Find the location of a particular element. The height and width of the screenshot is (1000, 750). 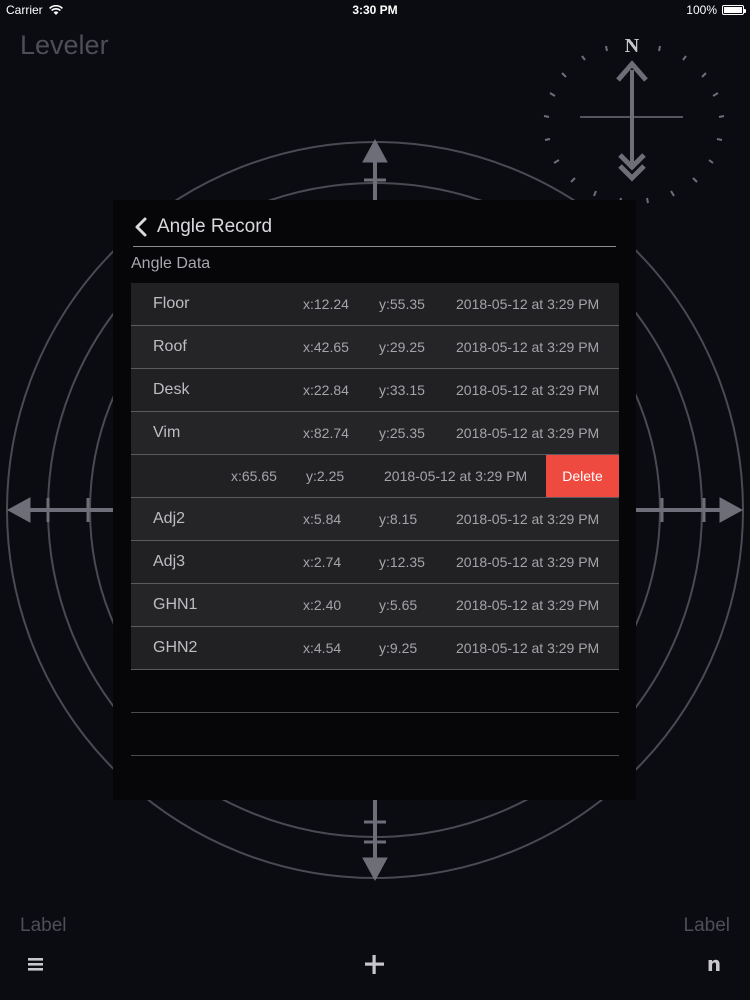

row-y-value: y:29.25 is located at coordinates (402, 347).